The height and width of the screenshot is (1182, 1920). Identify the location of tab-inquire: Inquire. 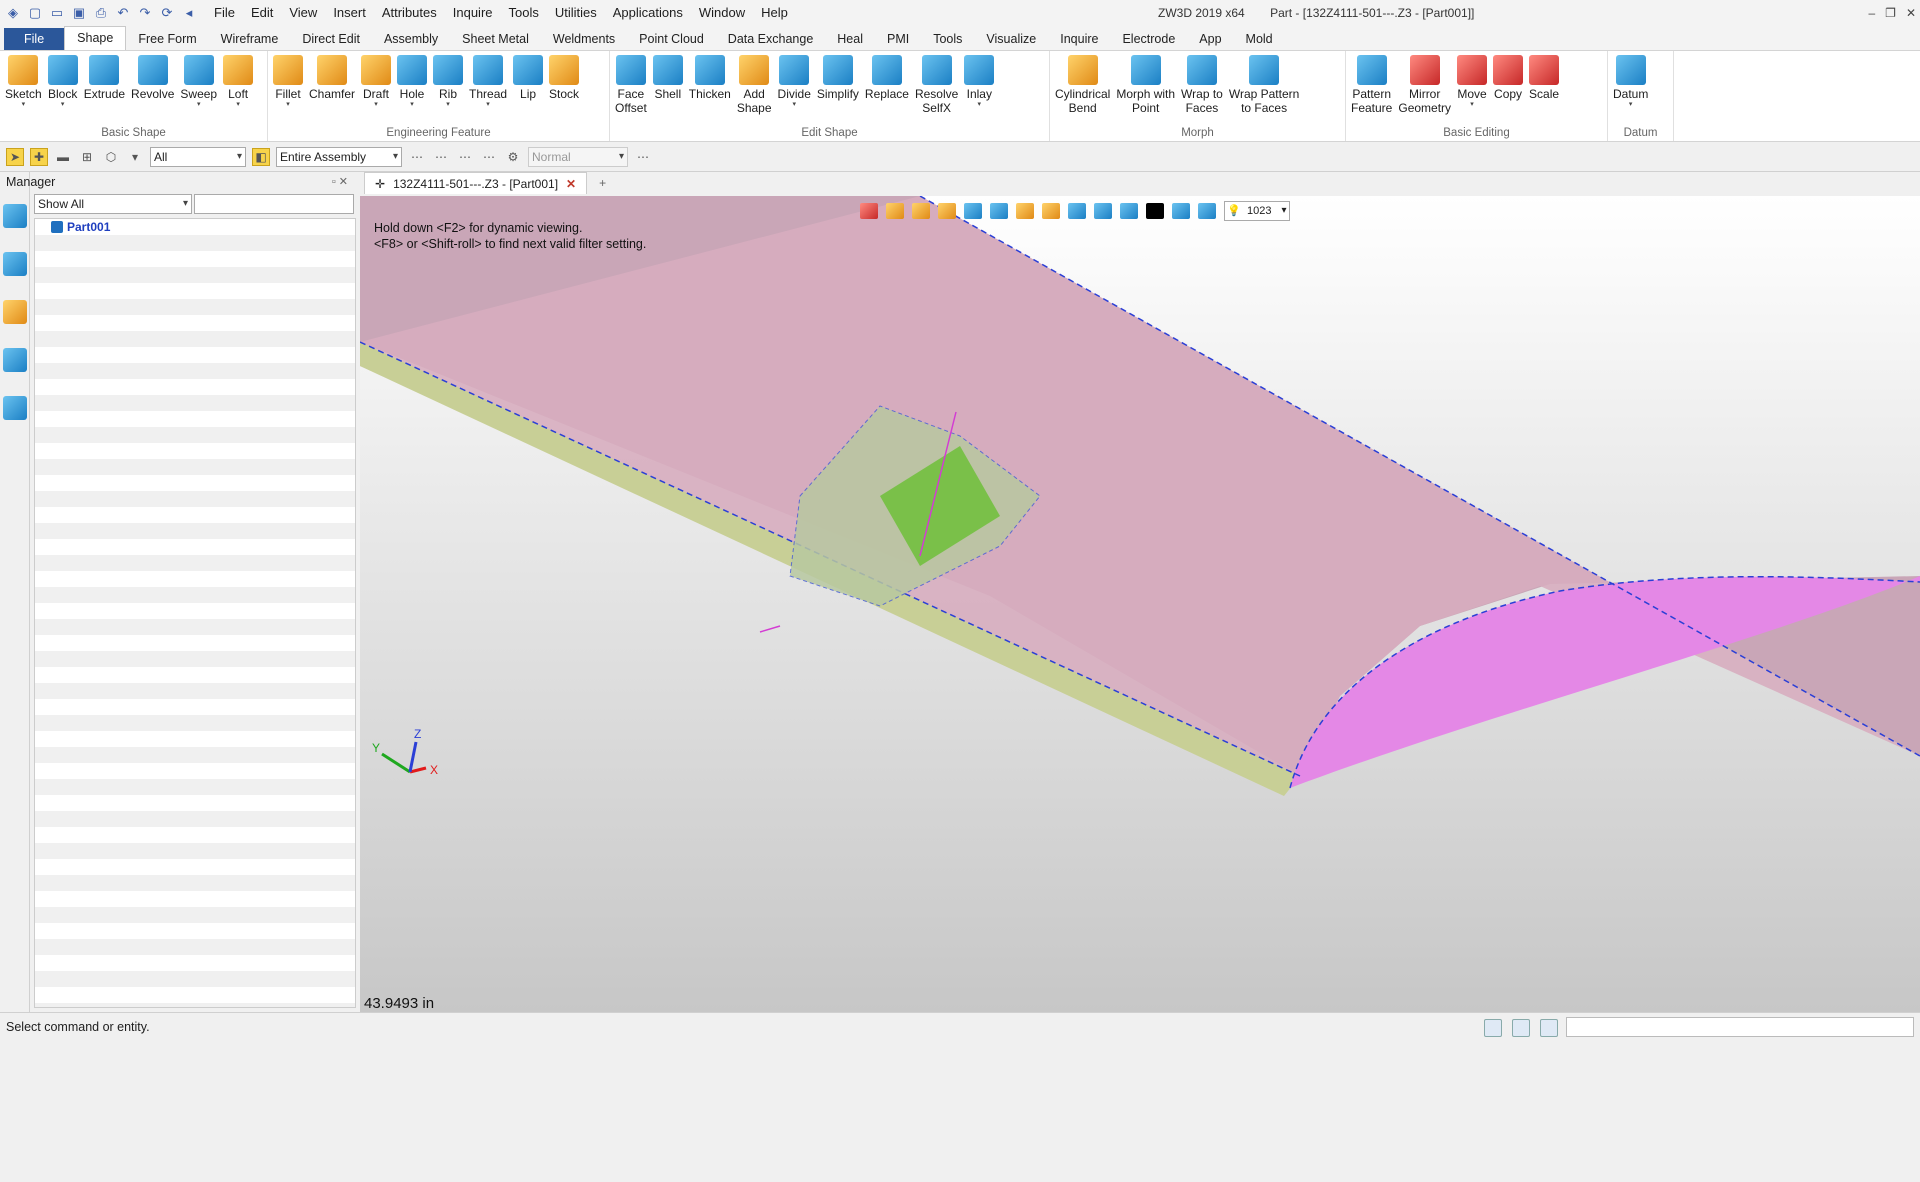
(1079, 39).